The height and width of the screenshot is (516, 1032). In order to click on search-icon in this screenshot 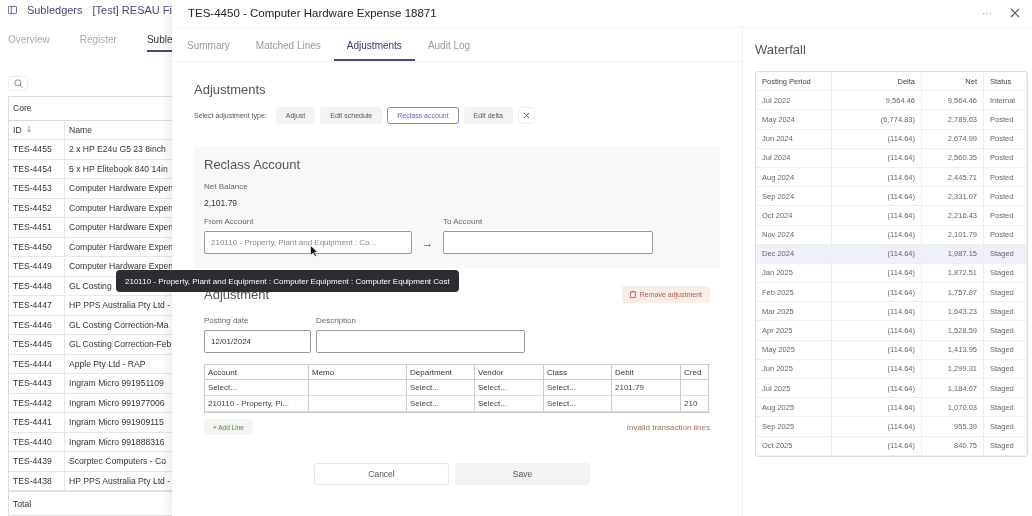, I will do `click(18, 83)`.